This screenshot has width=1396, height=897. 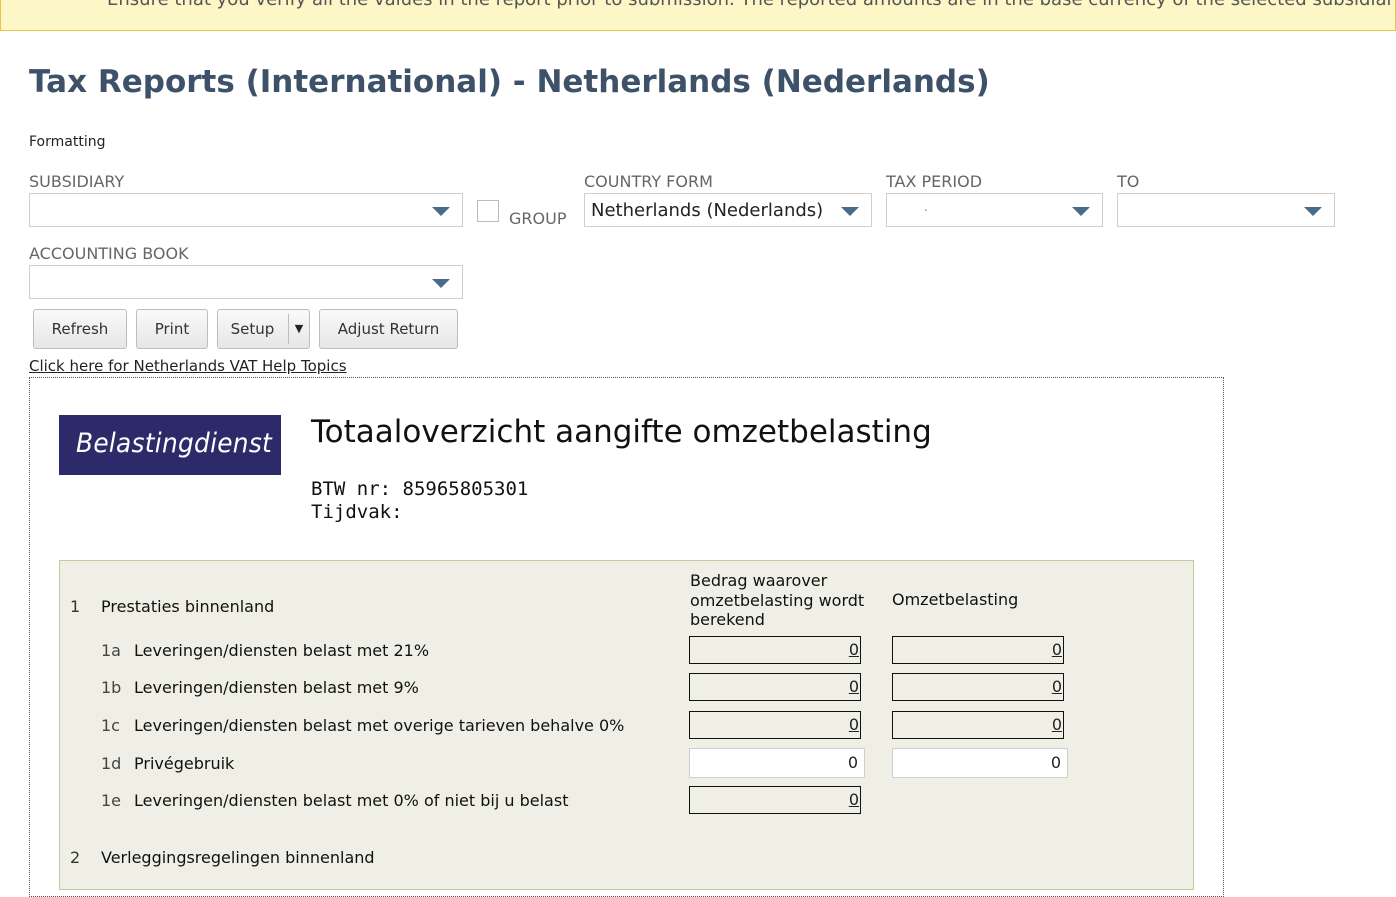 What do you see at coordinates (994, 210) in the screenshot?
I see `tax-period-select: .` at bounding box center [994, 210].